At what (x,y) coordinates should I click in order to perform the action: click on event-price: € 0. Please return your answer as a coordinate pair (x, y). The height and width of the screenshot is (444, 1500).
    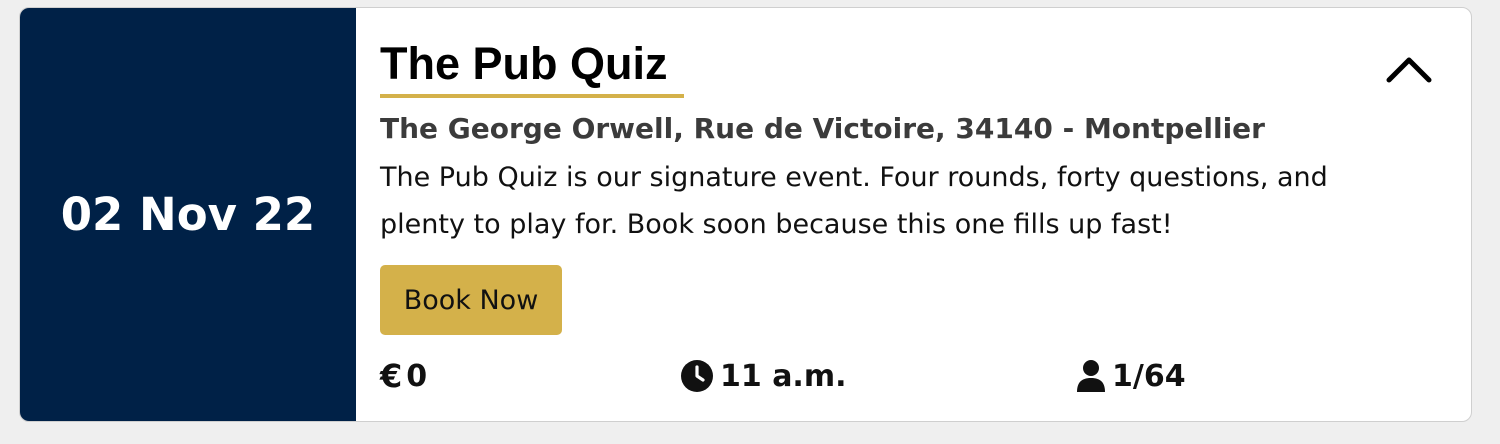
    Looking at the image, I should click on (403, 376).